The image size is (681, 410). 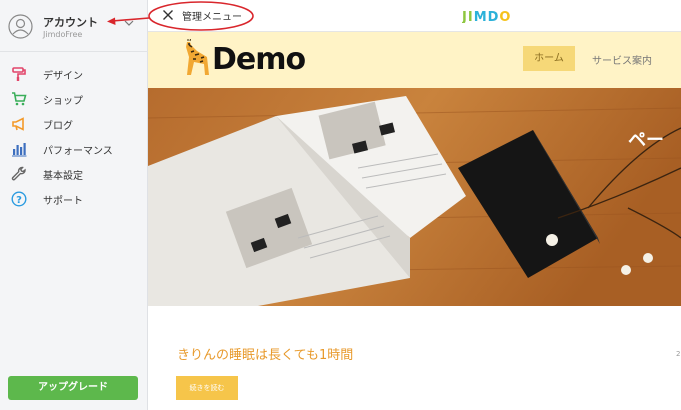 I want to click on hero-heading: ペー, so click(x=646, y=140).